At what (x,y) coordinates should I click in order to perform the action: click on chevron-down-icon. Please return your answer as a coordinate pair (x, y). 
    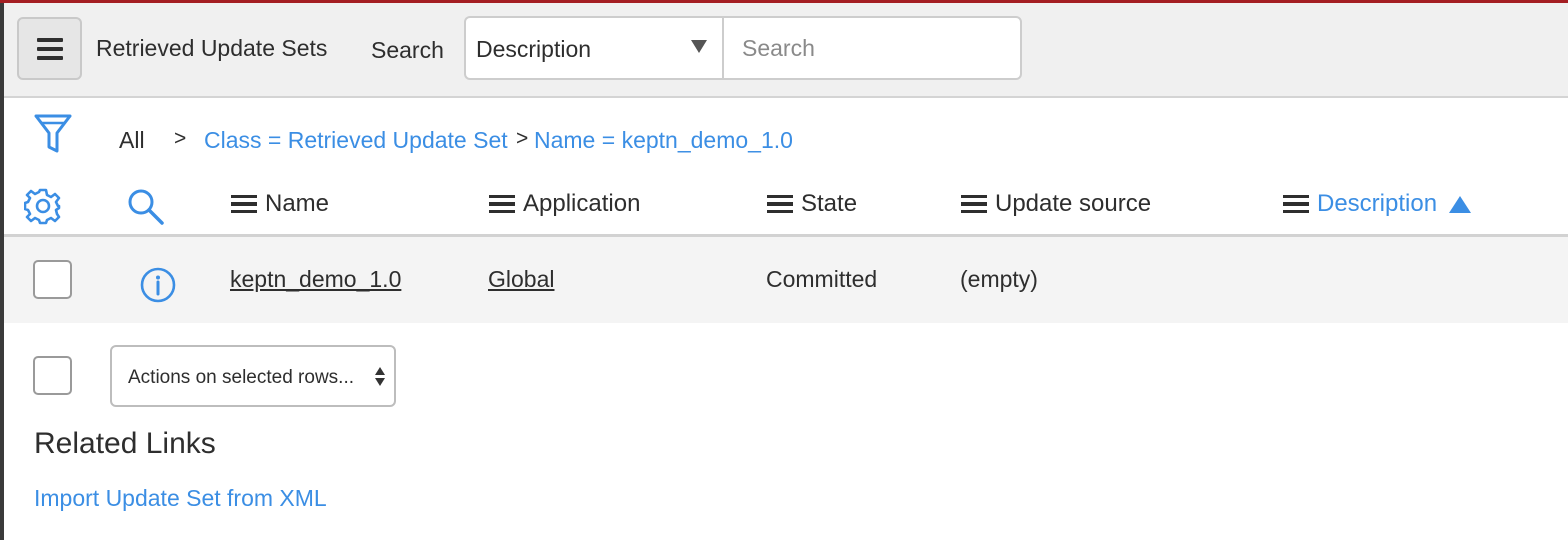
    Looking at the image, I should click on (699, 46).